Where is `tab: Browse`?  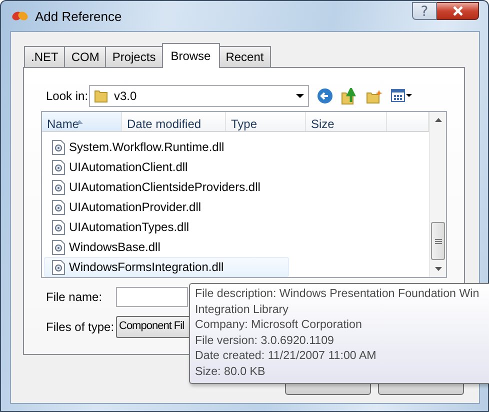 tab: Browse is located at coordinates (191, 55).